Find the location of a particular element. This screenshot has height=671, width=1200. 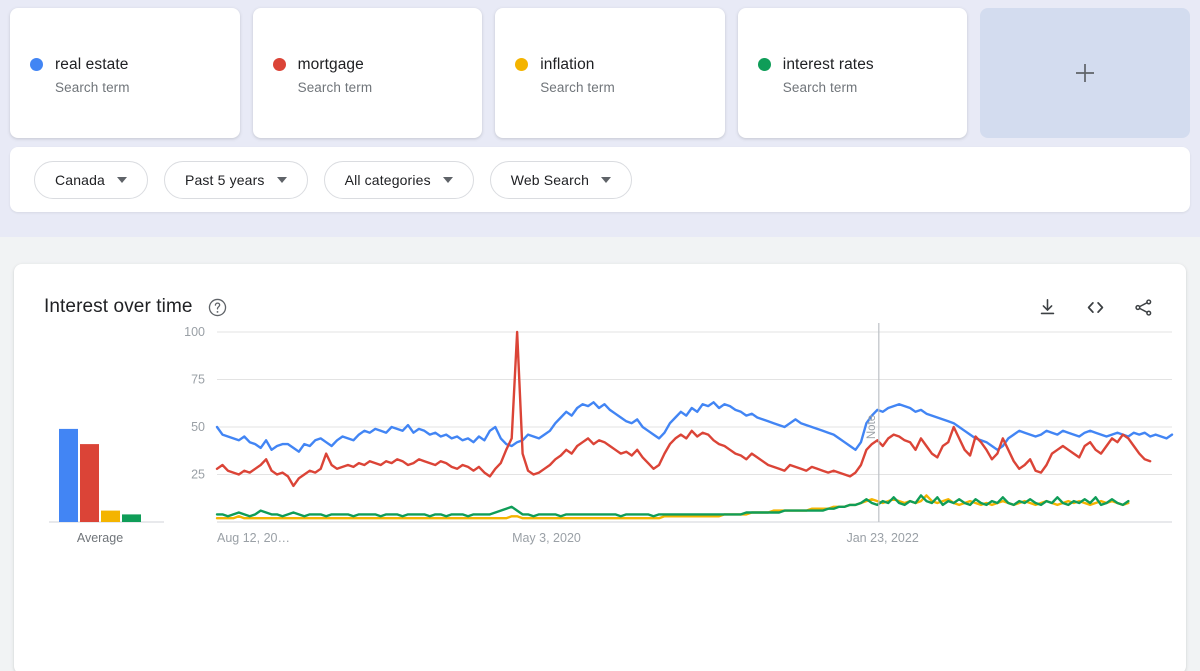

search-term-card-1: real estate Search term is located at coordinates (125, 73).